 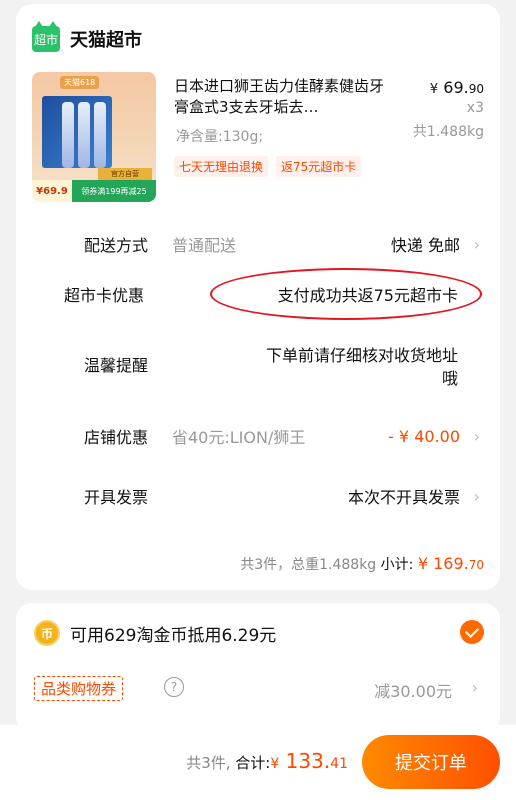 I want to click on order-total: 共3件, 合计:¥ 133.41, so click(x=267, y=761).